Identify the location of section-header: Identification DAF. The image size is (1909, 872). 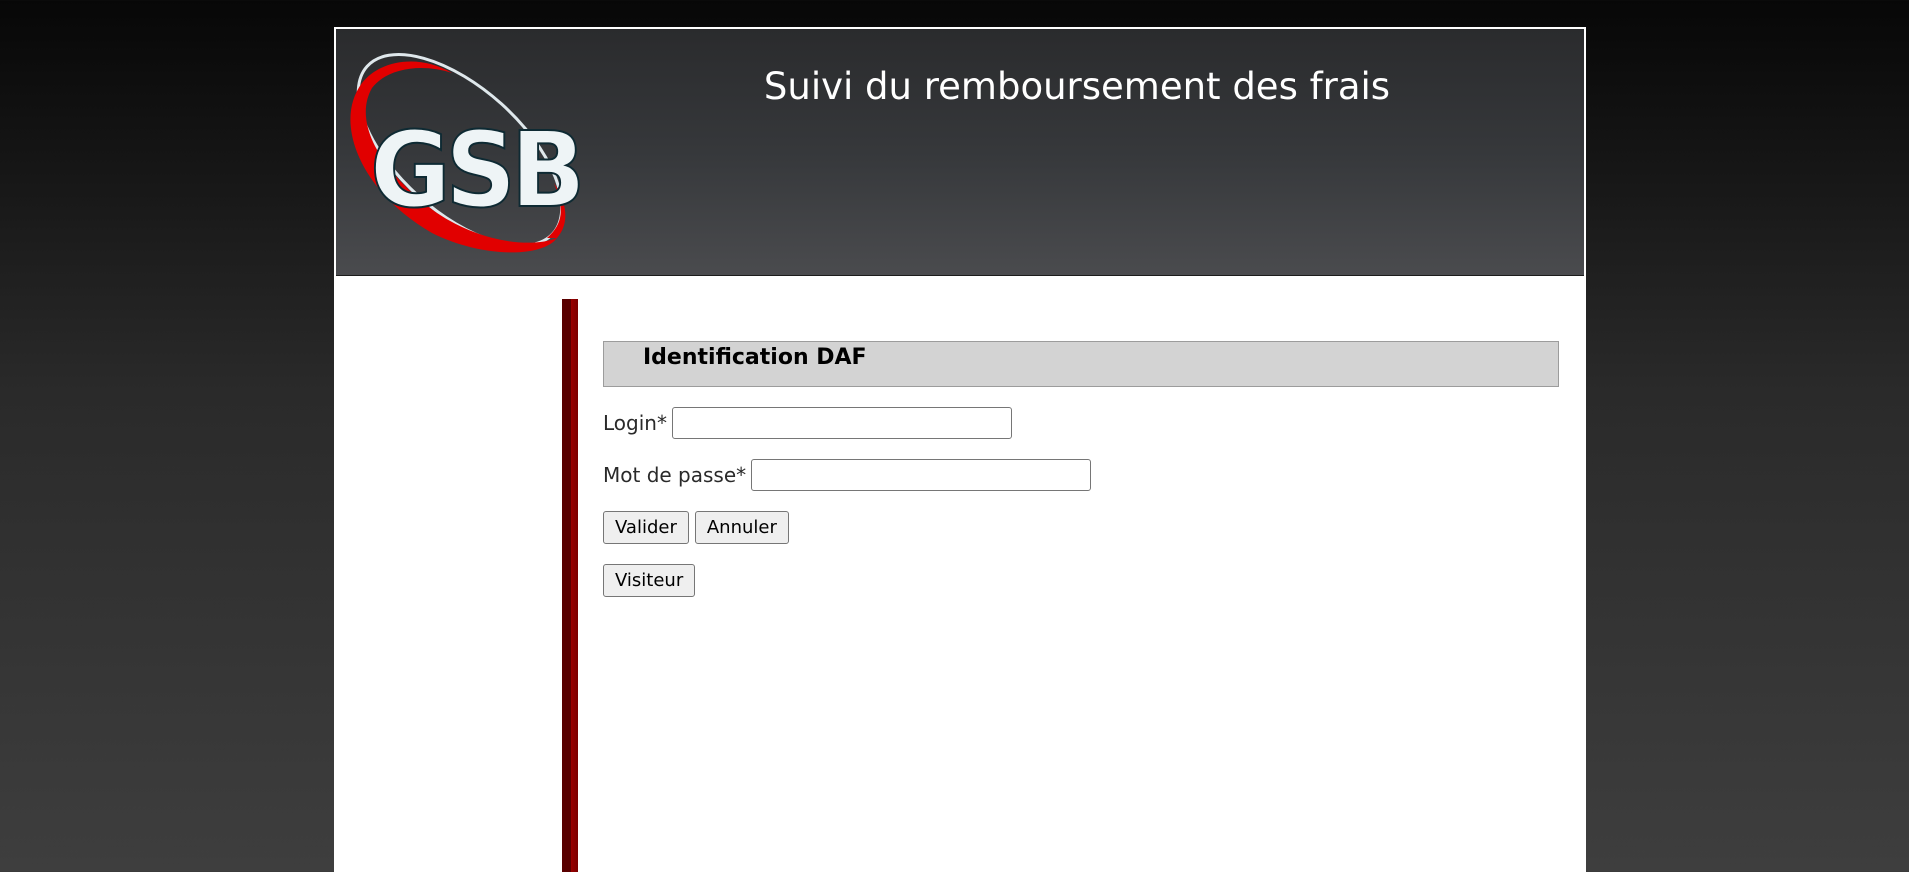
(1081, 364).